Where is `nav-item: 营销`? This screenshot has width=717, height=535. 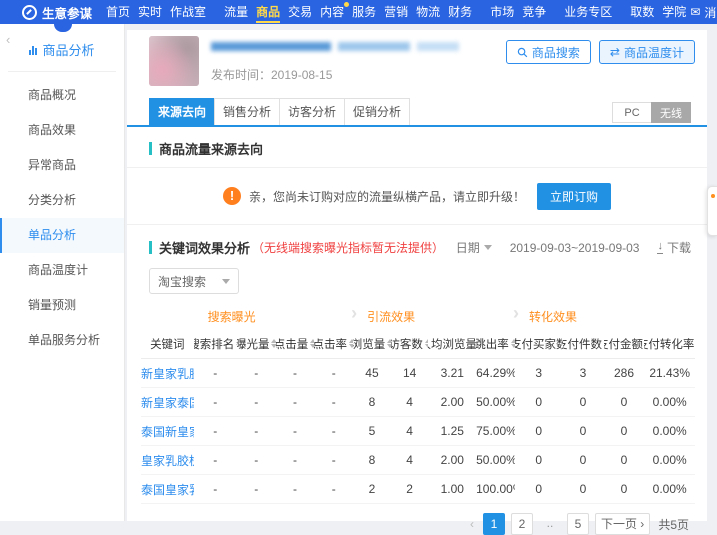
nav-item: 营销 is located at coordinates (396, 12).